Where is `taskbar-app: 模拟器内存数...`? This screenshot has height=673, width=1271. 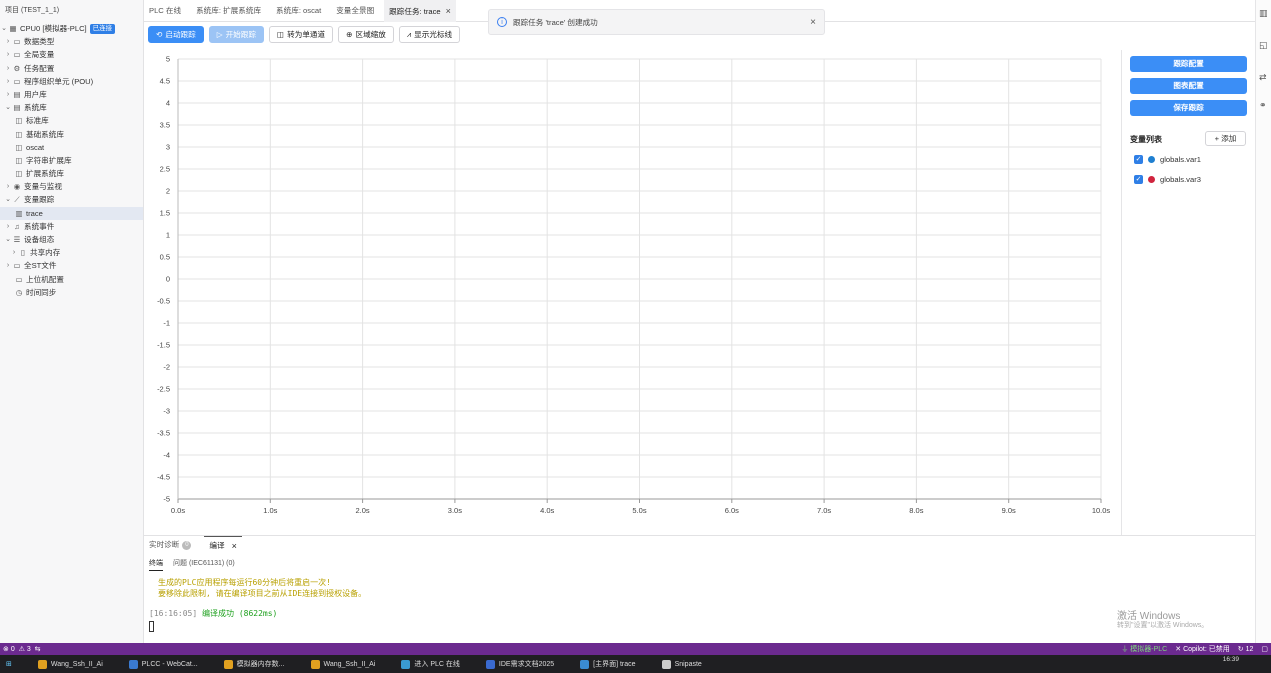
taskbar-app: 模拟器内存数... is located at coordinates (254, 664).